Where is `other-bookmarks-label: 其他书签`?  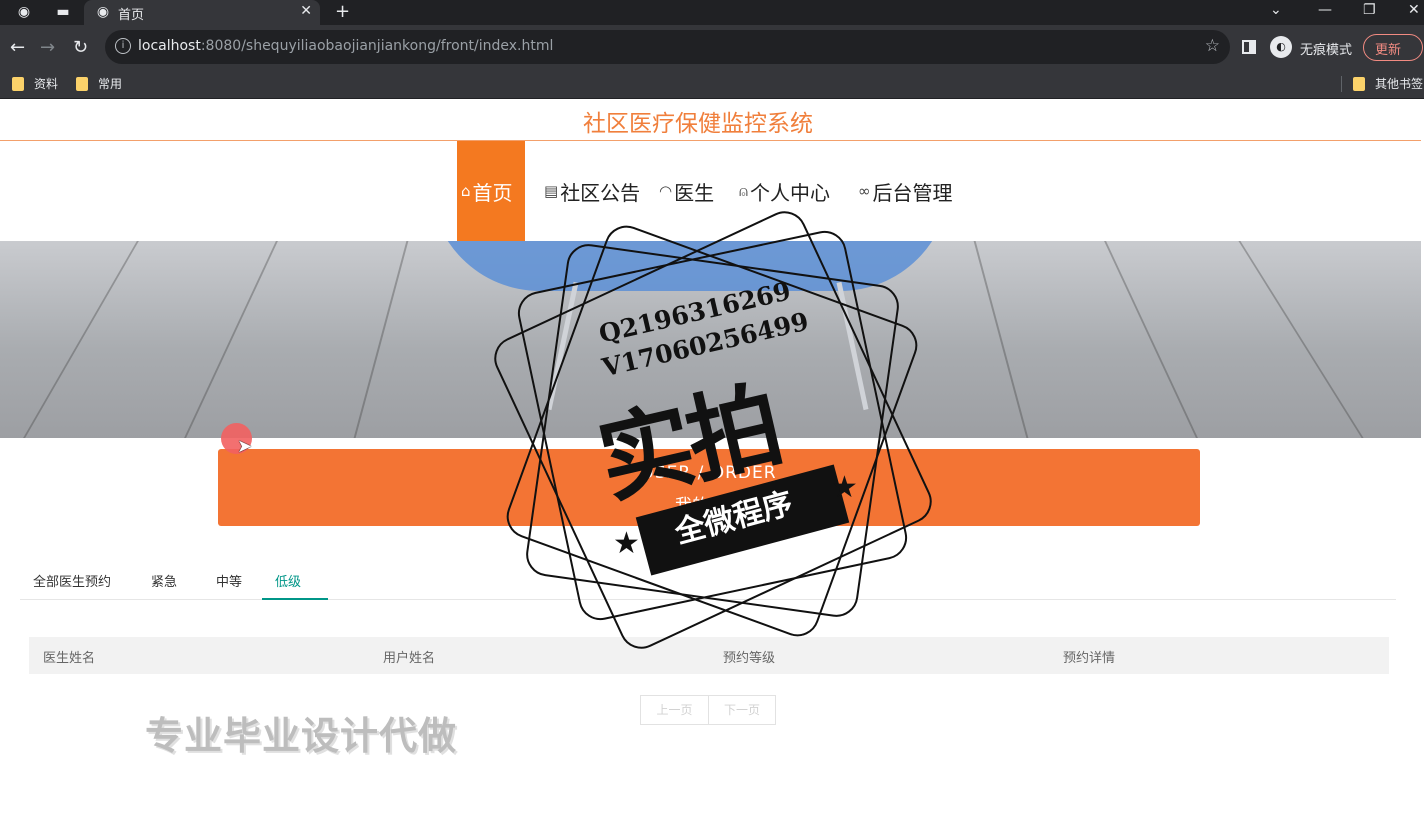 other-bookmarks-label: 其他书签 is located at coordinates (1399, 84).